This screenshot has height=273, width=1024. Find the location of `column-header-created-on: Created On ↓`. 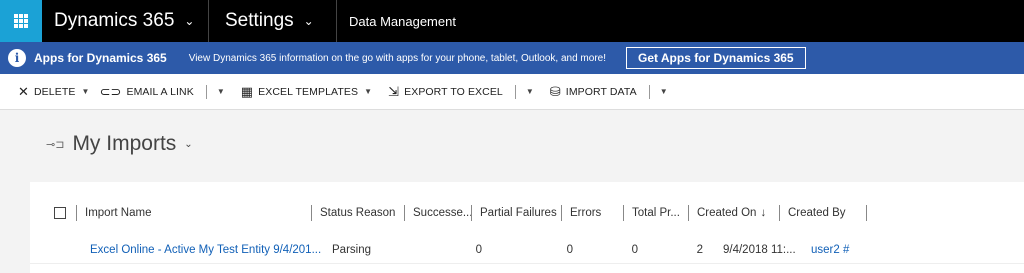

column-header-created-on: Created On ↓ is located at coordinates (734, 213).